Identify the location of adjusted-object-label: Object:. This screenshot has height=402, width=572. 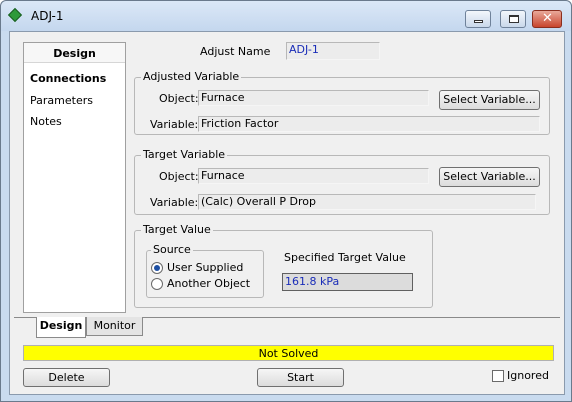
(179, 98).